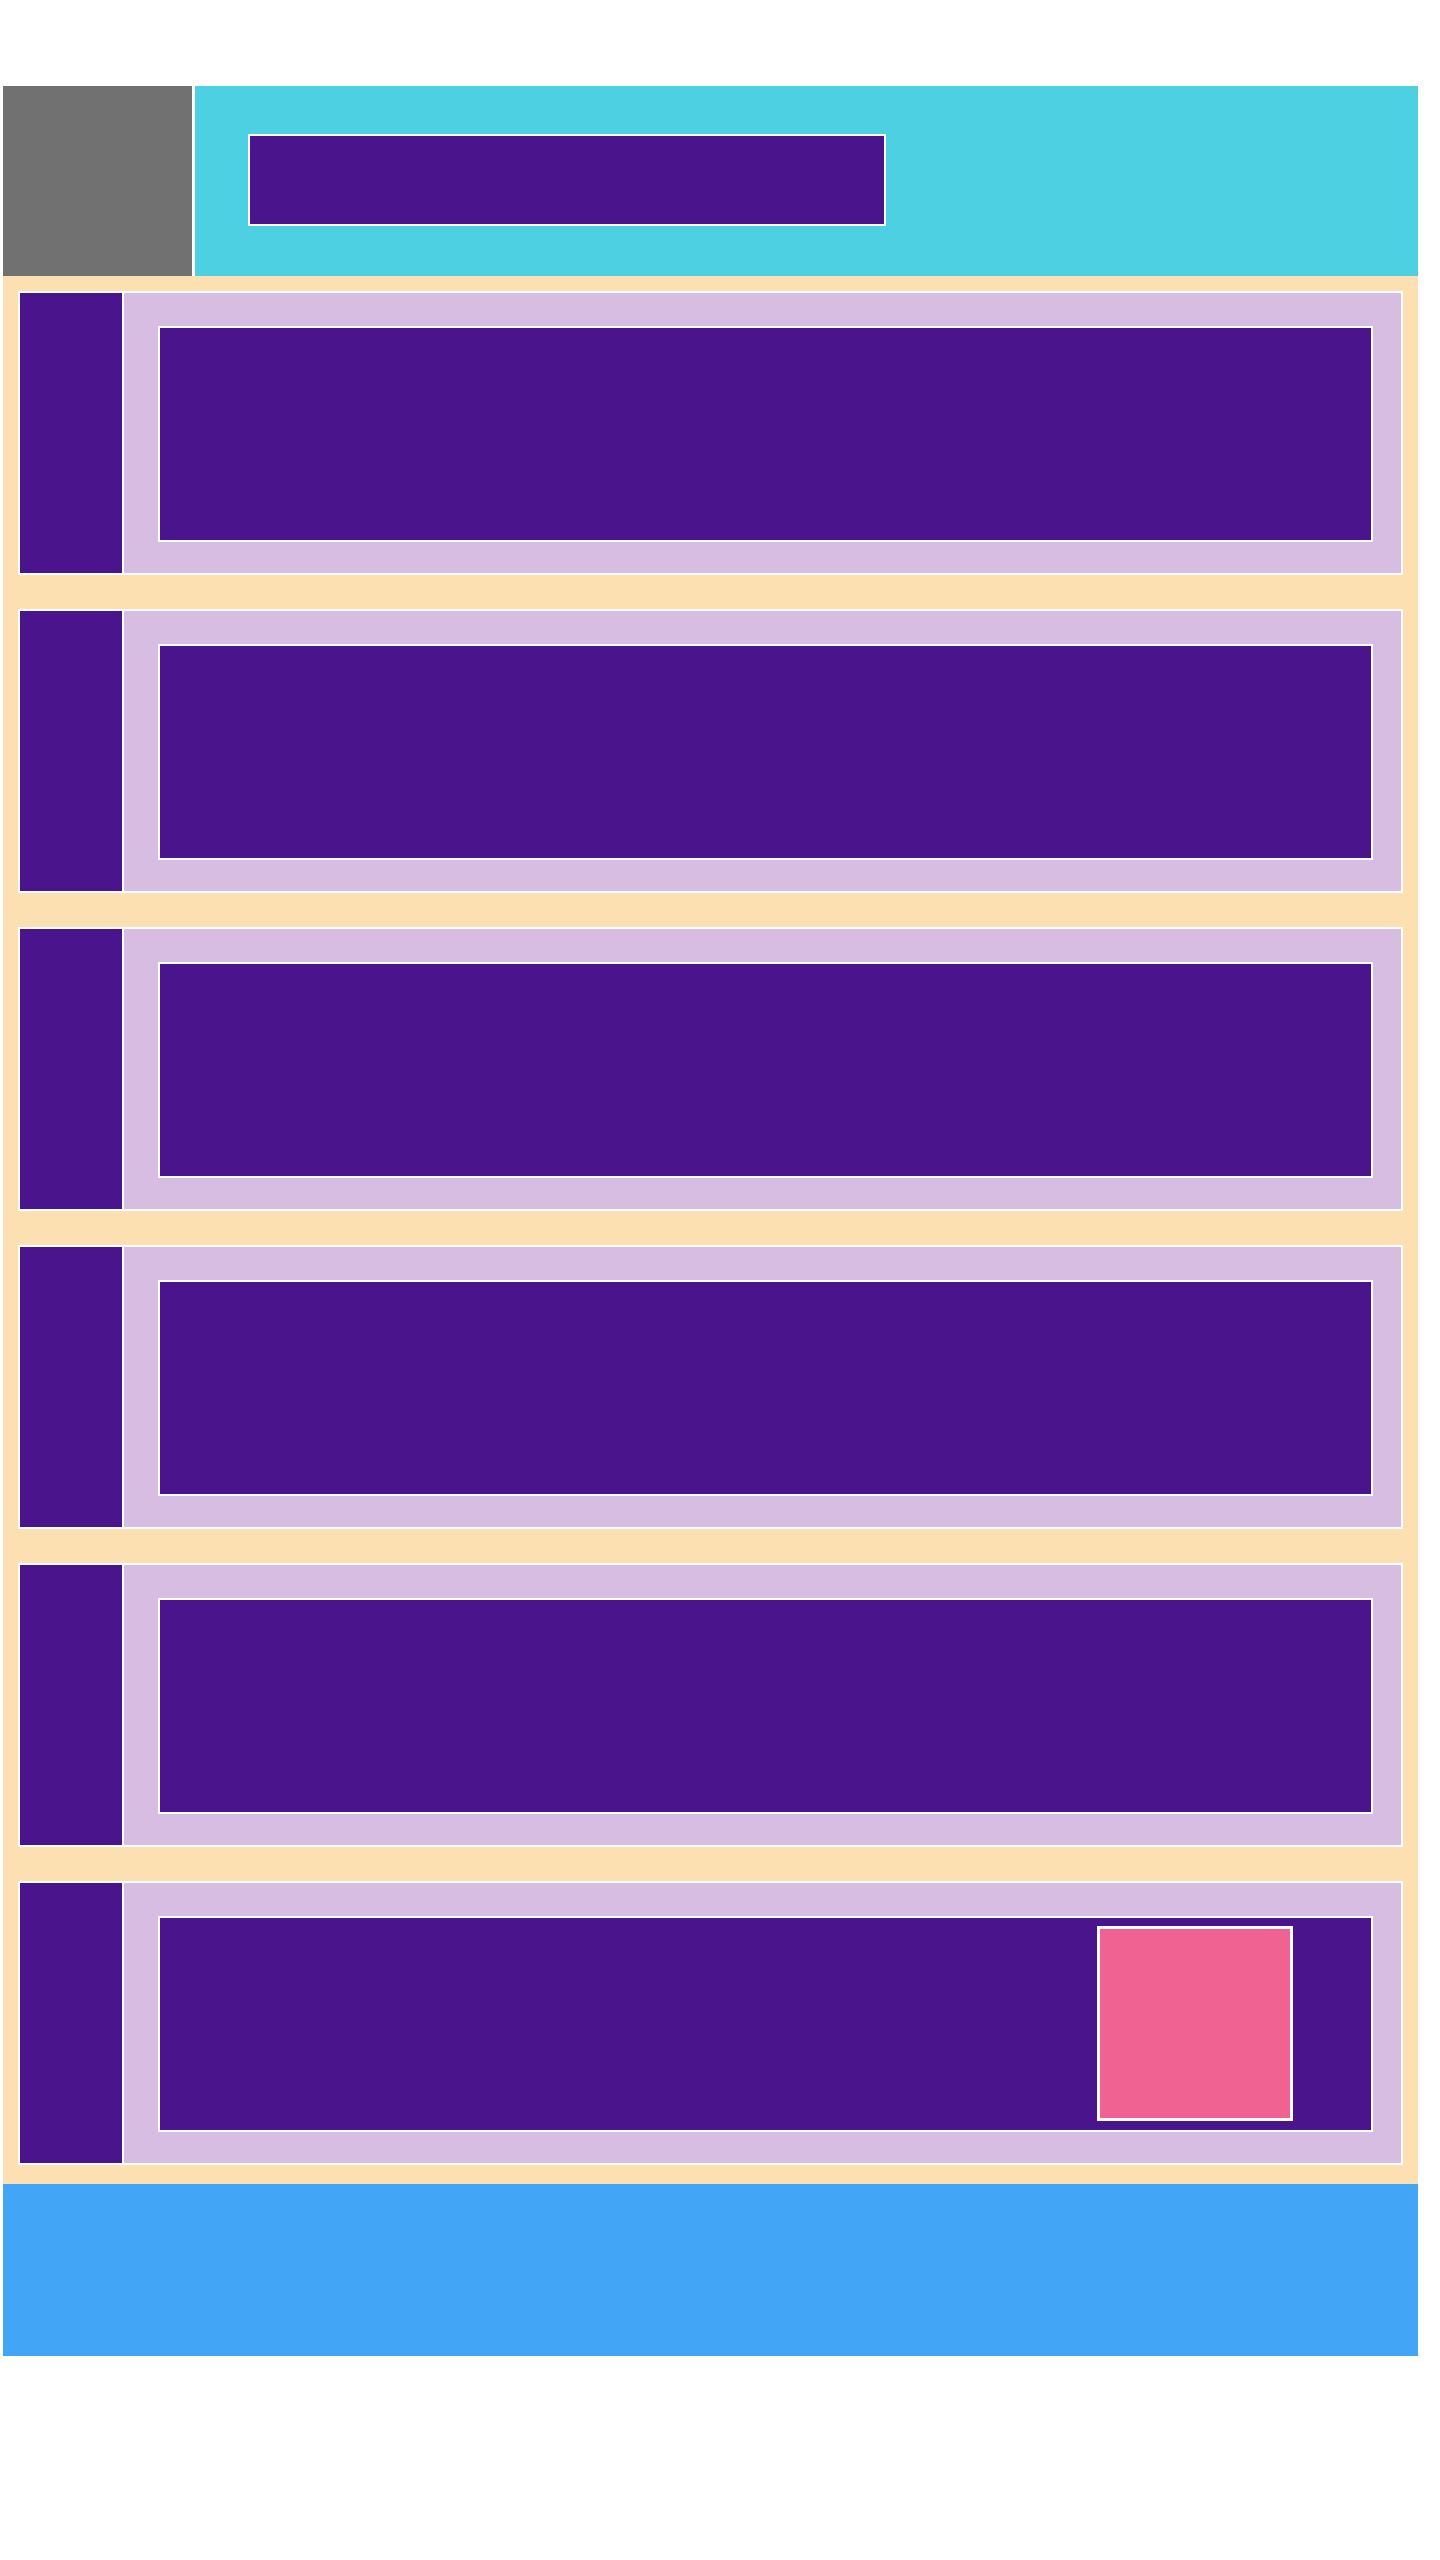 The width and height of the screenshot is (1440, 2560). Describe the element at coordinates (99, 181) in the screenshot. I see `avatar` at that location.